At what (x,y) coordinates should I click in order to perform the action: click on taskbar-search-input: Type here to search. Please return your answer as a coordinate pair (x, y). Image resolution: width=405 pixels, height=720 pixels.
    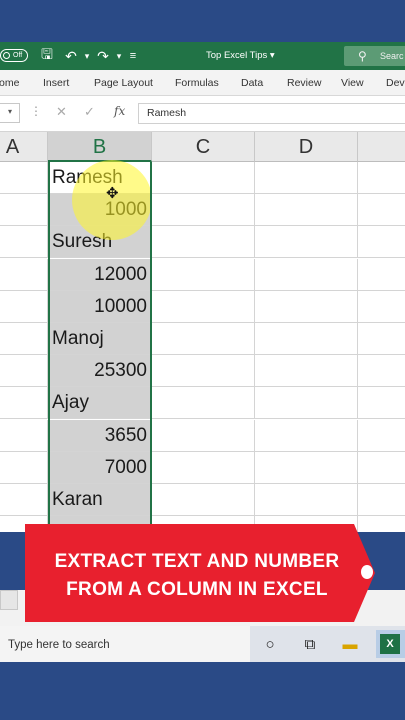
    Looking at the image, I should click on (125, 644).